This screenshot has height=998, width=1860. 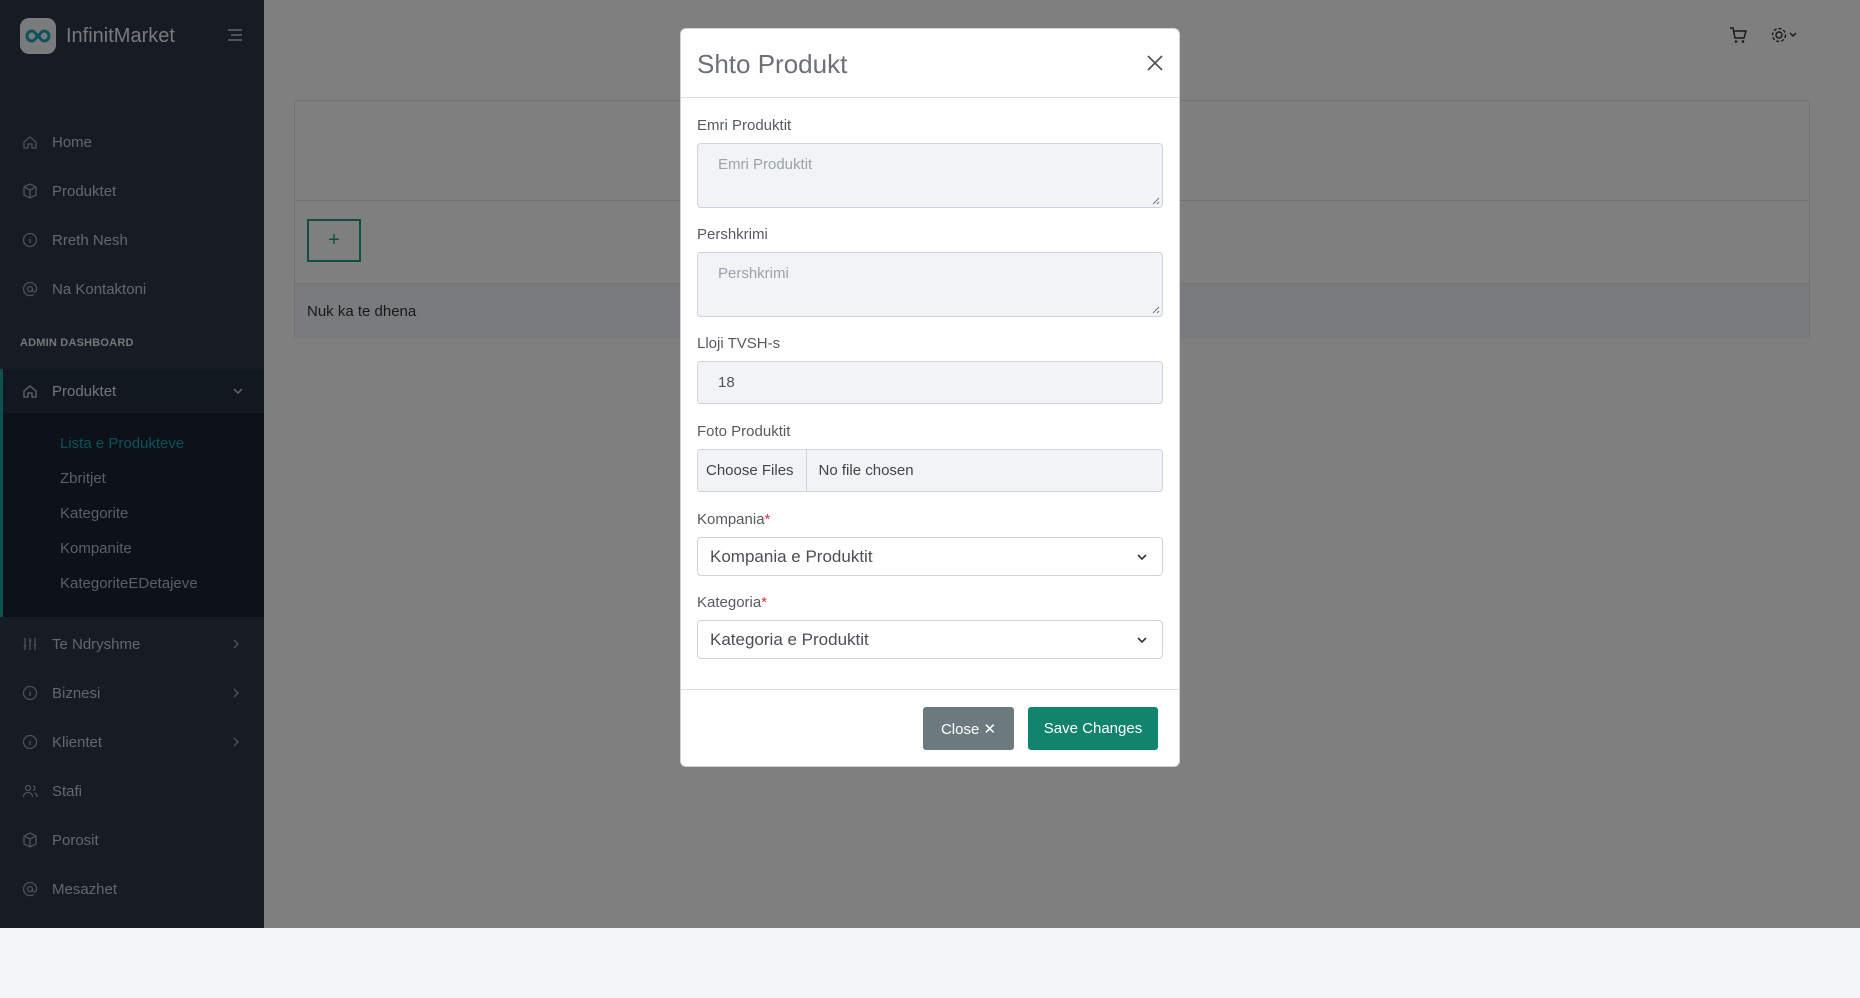 What do you see at coordinates (968, 728) in the screenshot?
I see `close-button: Close ✕` at bounding box center [968, 728].